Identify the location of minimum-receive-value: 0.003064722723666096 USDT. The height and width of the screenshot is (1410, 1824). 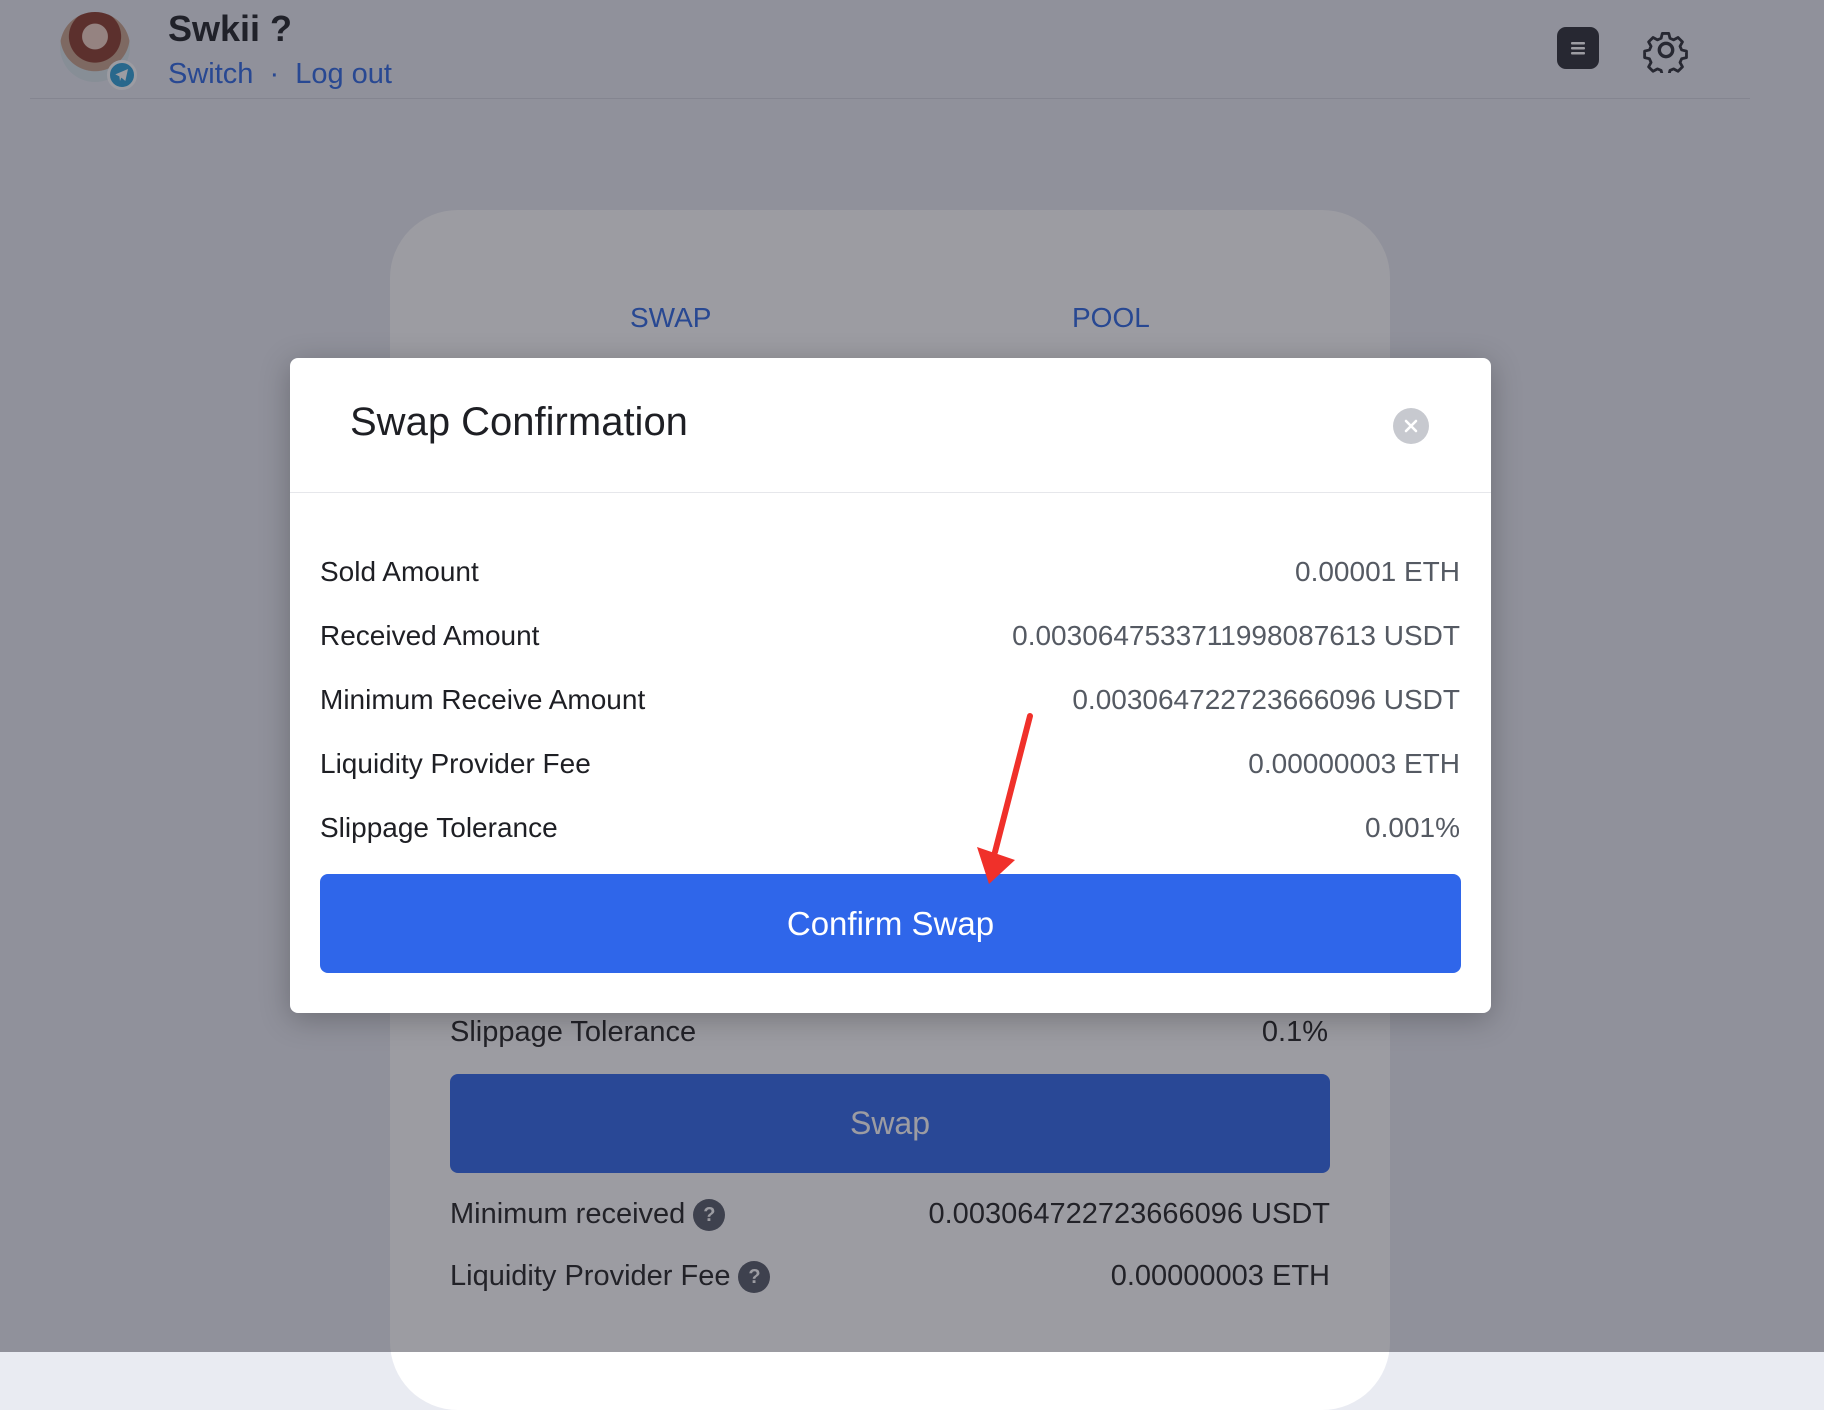
(1266, 699).